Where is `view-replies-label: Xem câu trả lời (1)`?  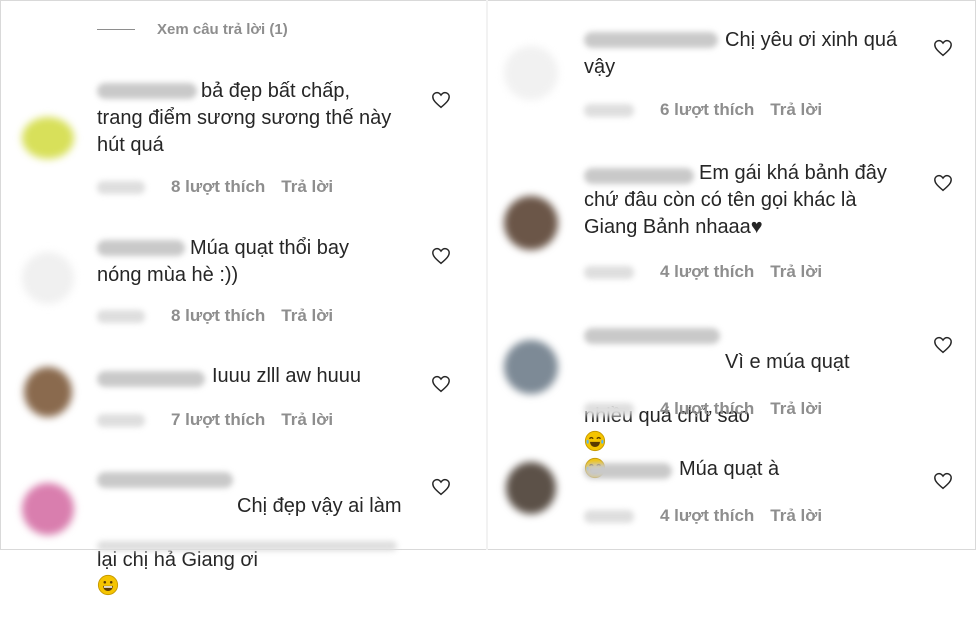 view-replies-label: Xem câu trả lời (1) is located at coordinates (222, 29).